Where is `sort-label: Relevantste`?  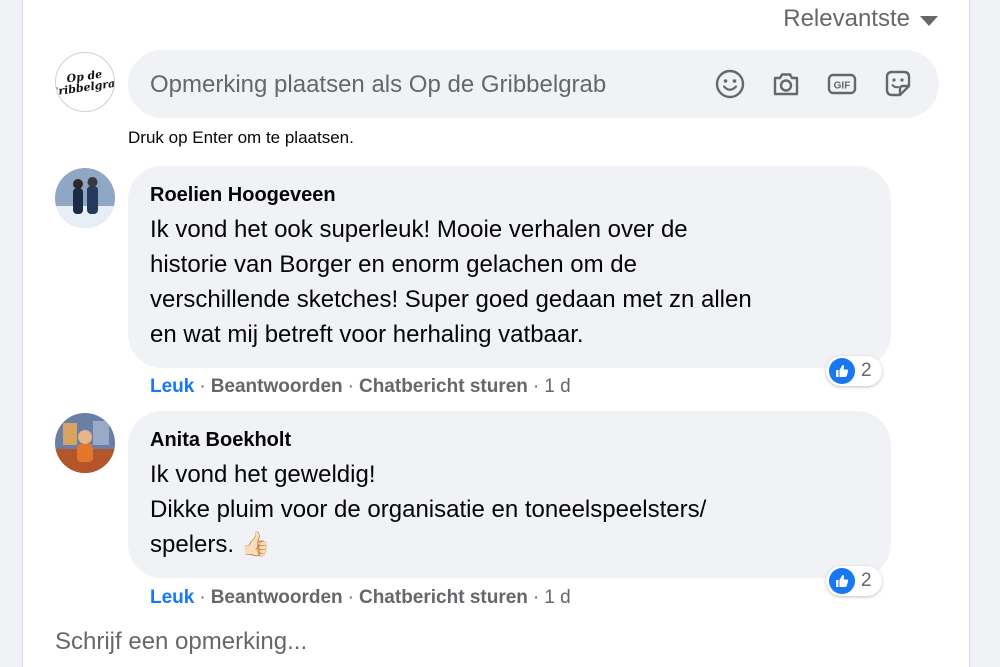 sort-label: Relevantste is located at coordinates (846, 18).